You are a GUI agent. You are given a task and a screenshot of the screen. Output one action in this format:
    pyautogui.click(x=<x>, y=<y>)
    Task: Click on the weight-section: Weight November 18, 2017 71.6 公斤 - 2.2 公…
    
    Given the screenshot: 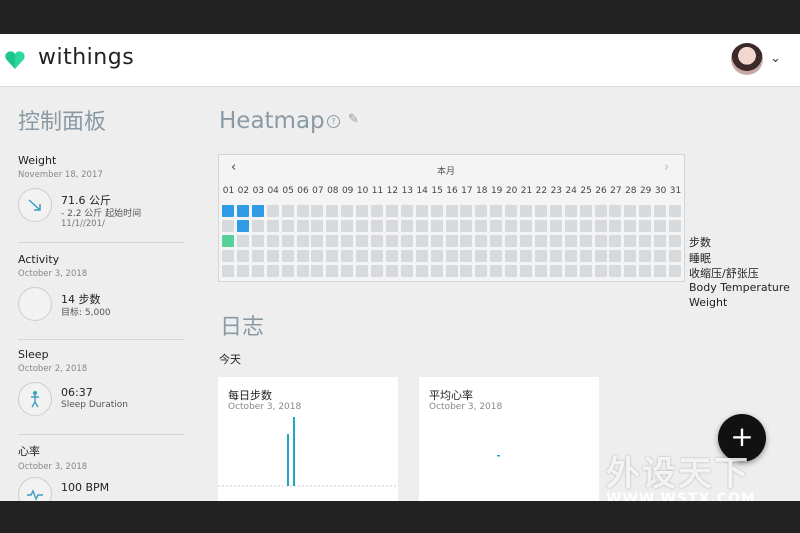 What is the action you would take?
    pyautogui.click(x=101, y=198)
    